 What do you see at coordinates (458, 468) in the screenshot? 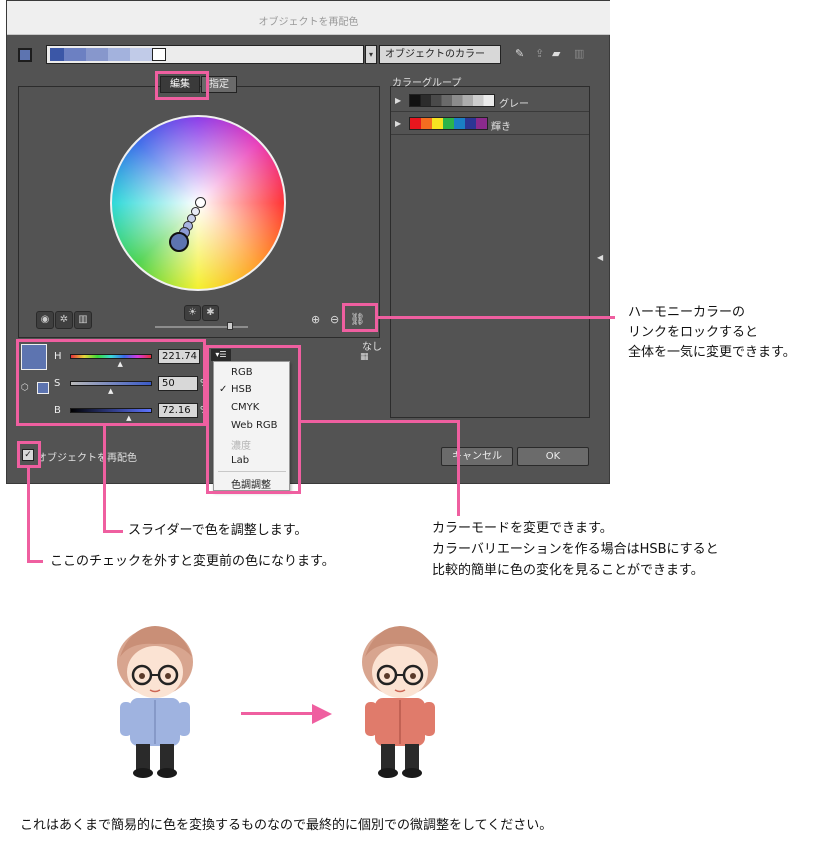
I see `mode-callout-line-v` at bounding box center [458, 468].